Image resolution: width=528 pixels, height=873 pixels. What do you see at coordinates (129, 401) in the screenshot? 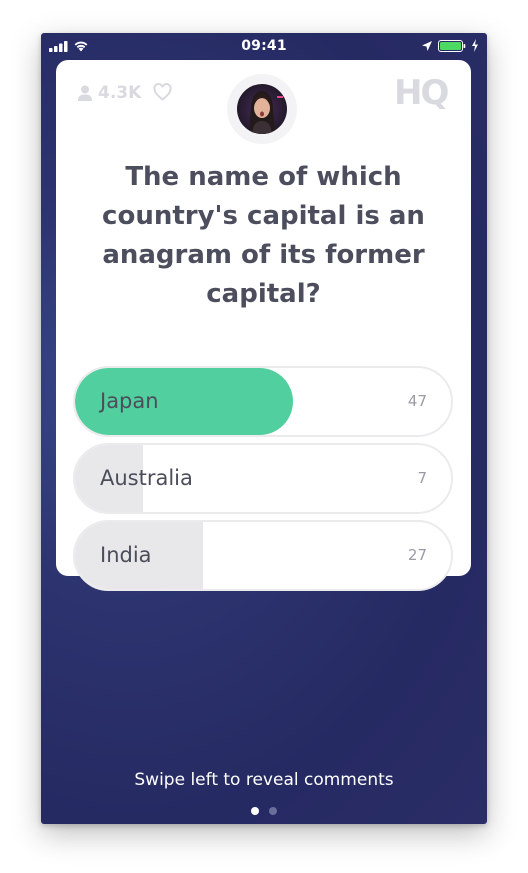
I see `answer-label: Japan` at bounding box center [129, 401].